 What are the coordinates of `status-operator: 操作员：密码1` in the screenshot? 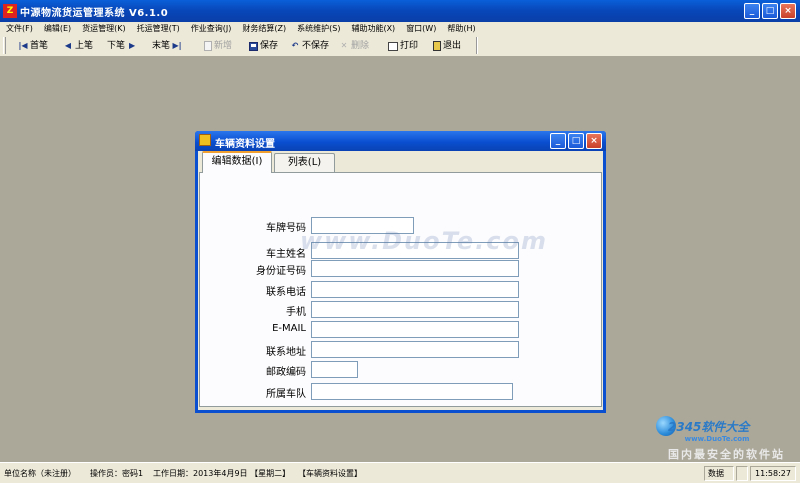 It's located at (117, 473).